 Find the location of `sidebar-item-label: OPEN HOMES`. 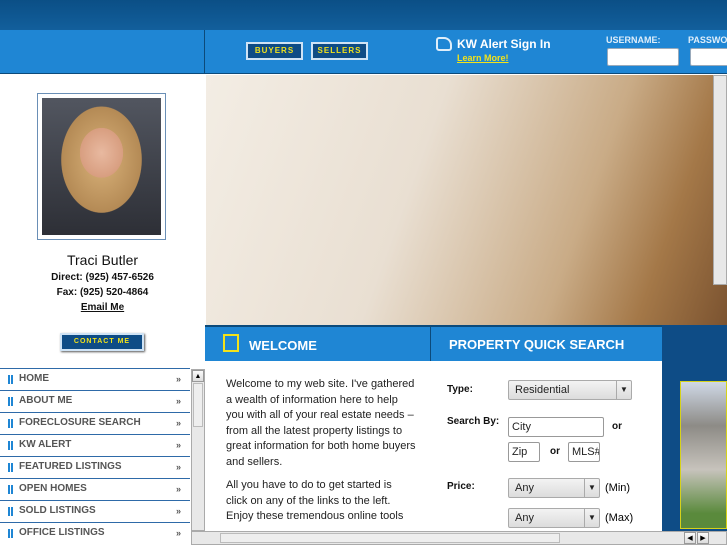

sidebar-item-label: OPEN HOMES is located at coordinates (53, 488).